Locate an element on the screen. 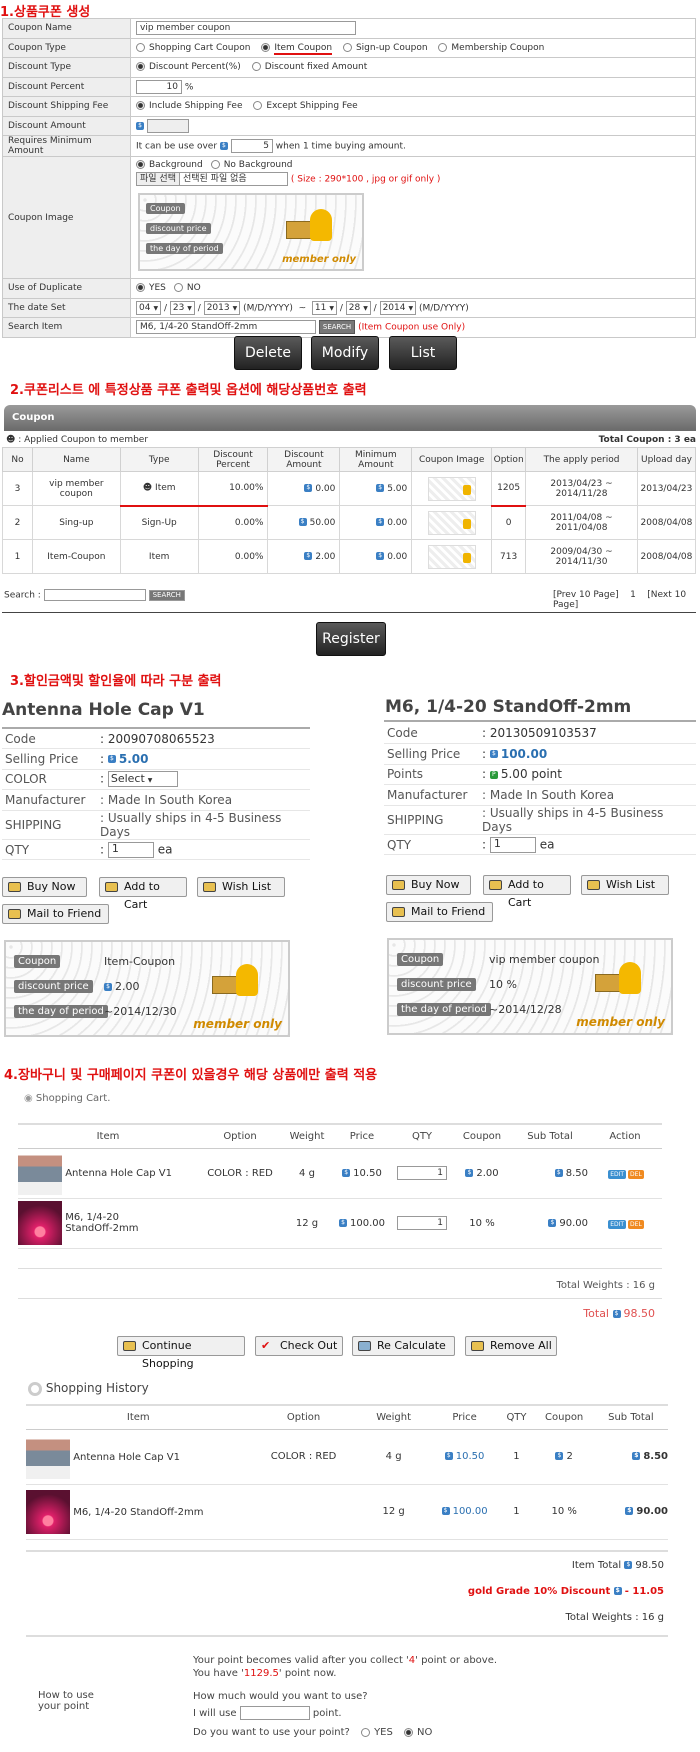 The height and width of the screenshot is (1752, 700). radio-include-ship is located at coordinates (140, 106).